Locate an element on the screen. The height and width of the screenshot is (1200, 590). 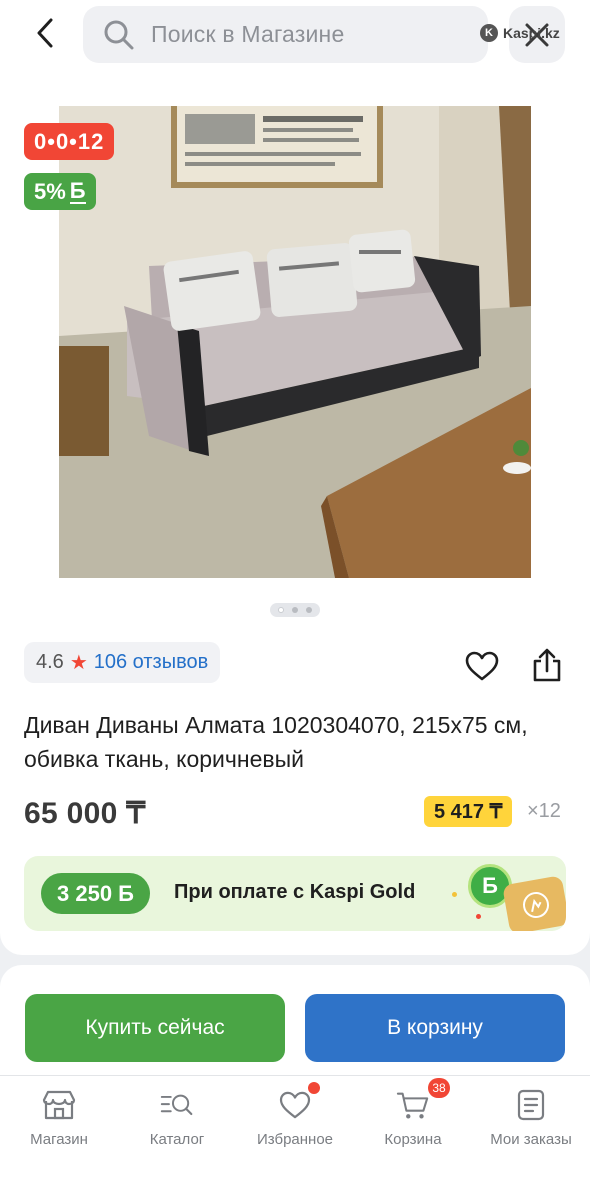
store-icon is located at coordinates (59, 1105).